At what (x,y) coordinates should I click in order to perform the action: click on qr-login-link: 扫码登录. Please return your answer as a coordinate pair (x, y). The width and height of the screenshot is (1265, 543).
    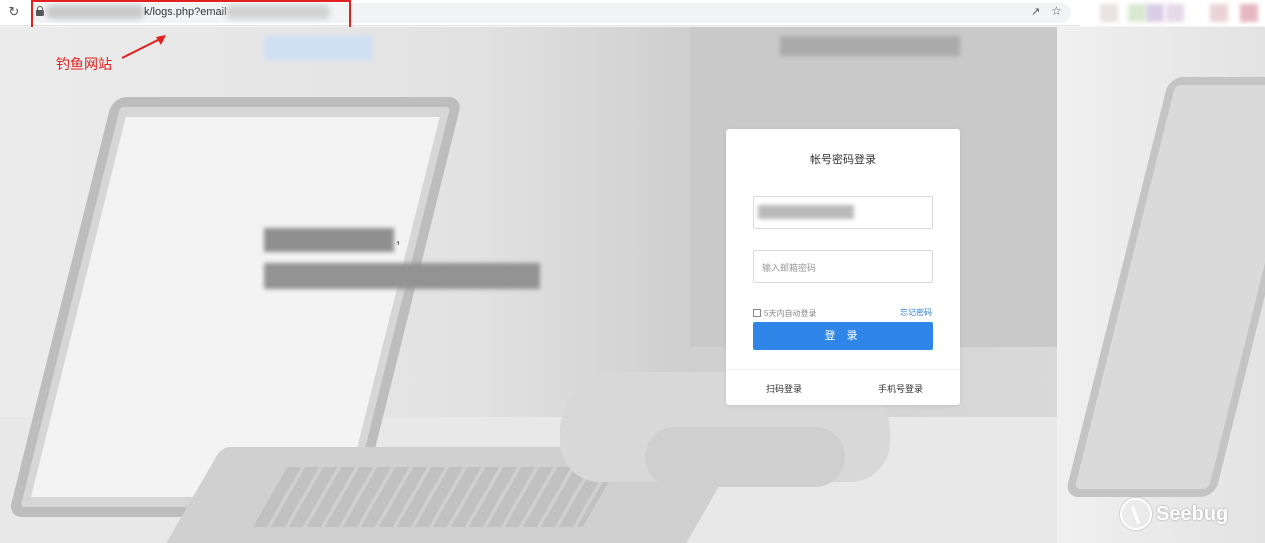
    Looking at the image, I should click on (784, 388).